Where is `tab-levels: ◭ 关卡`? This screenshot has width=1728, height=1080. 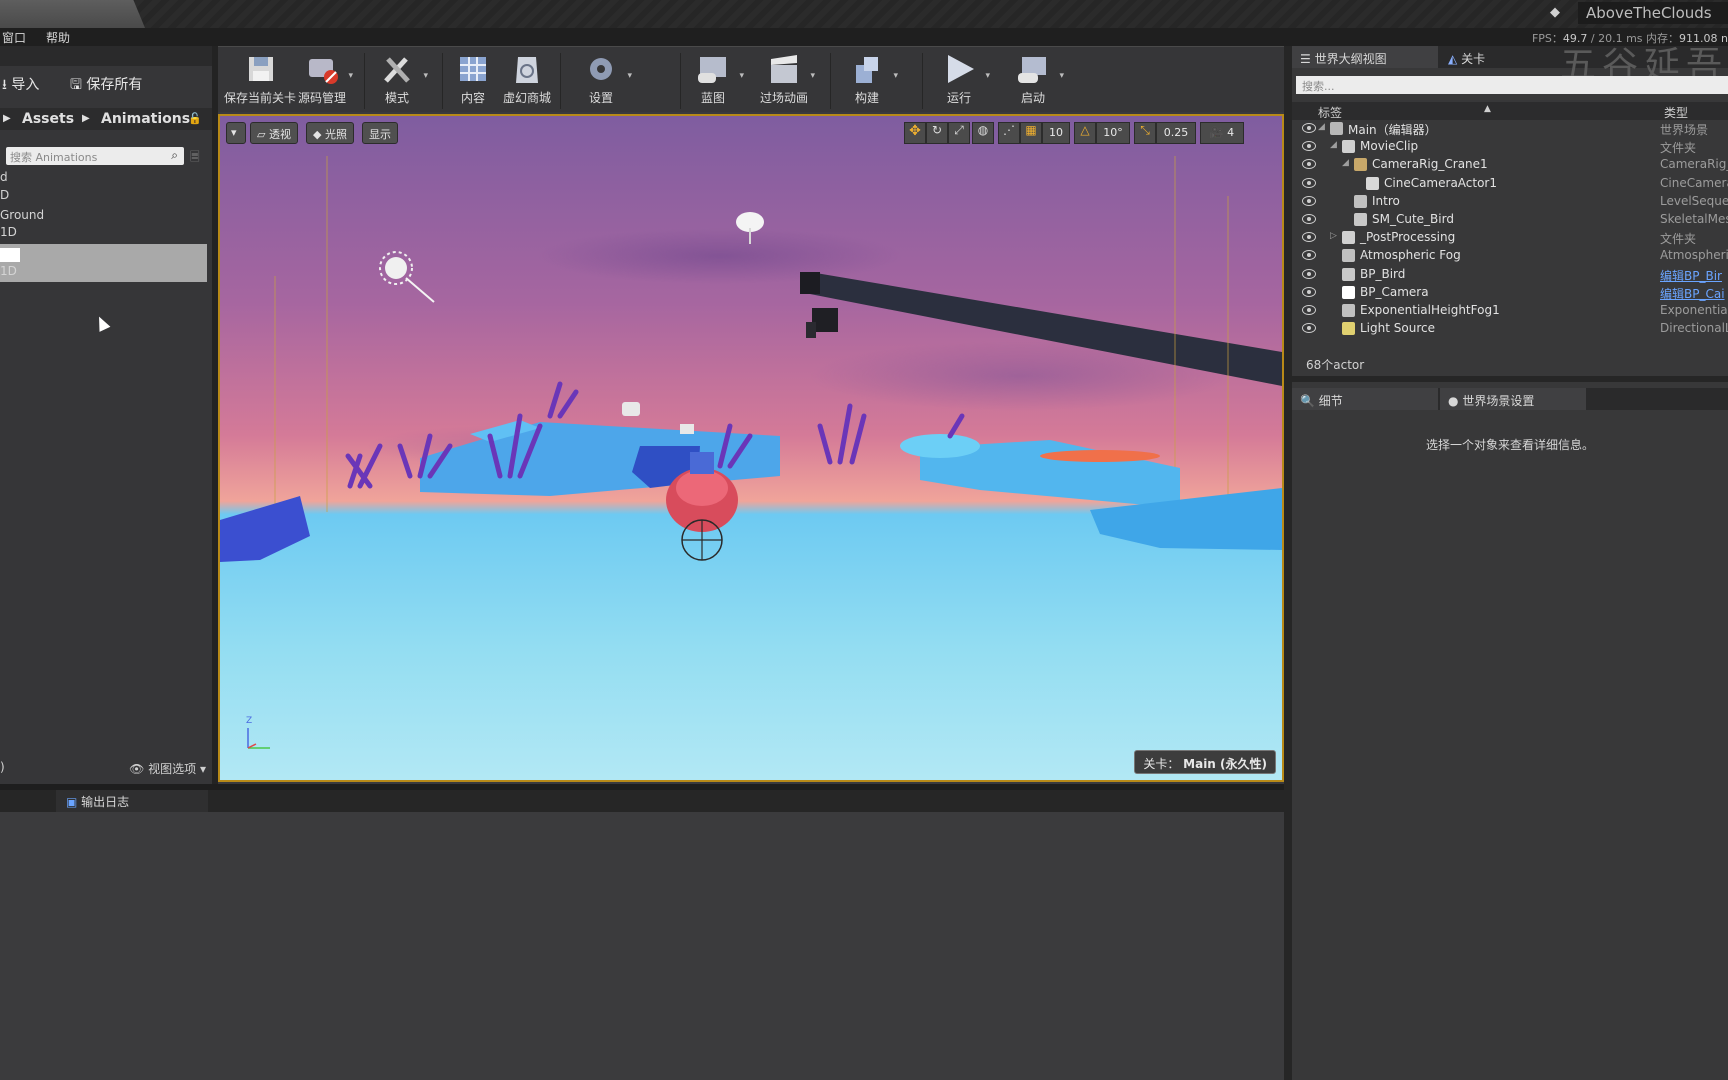
tab-levels: ◭ 关卡 is located at coordinates (1485, 57).